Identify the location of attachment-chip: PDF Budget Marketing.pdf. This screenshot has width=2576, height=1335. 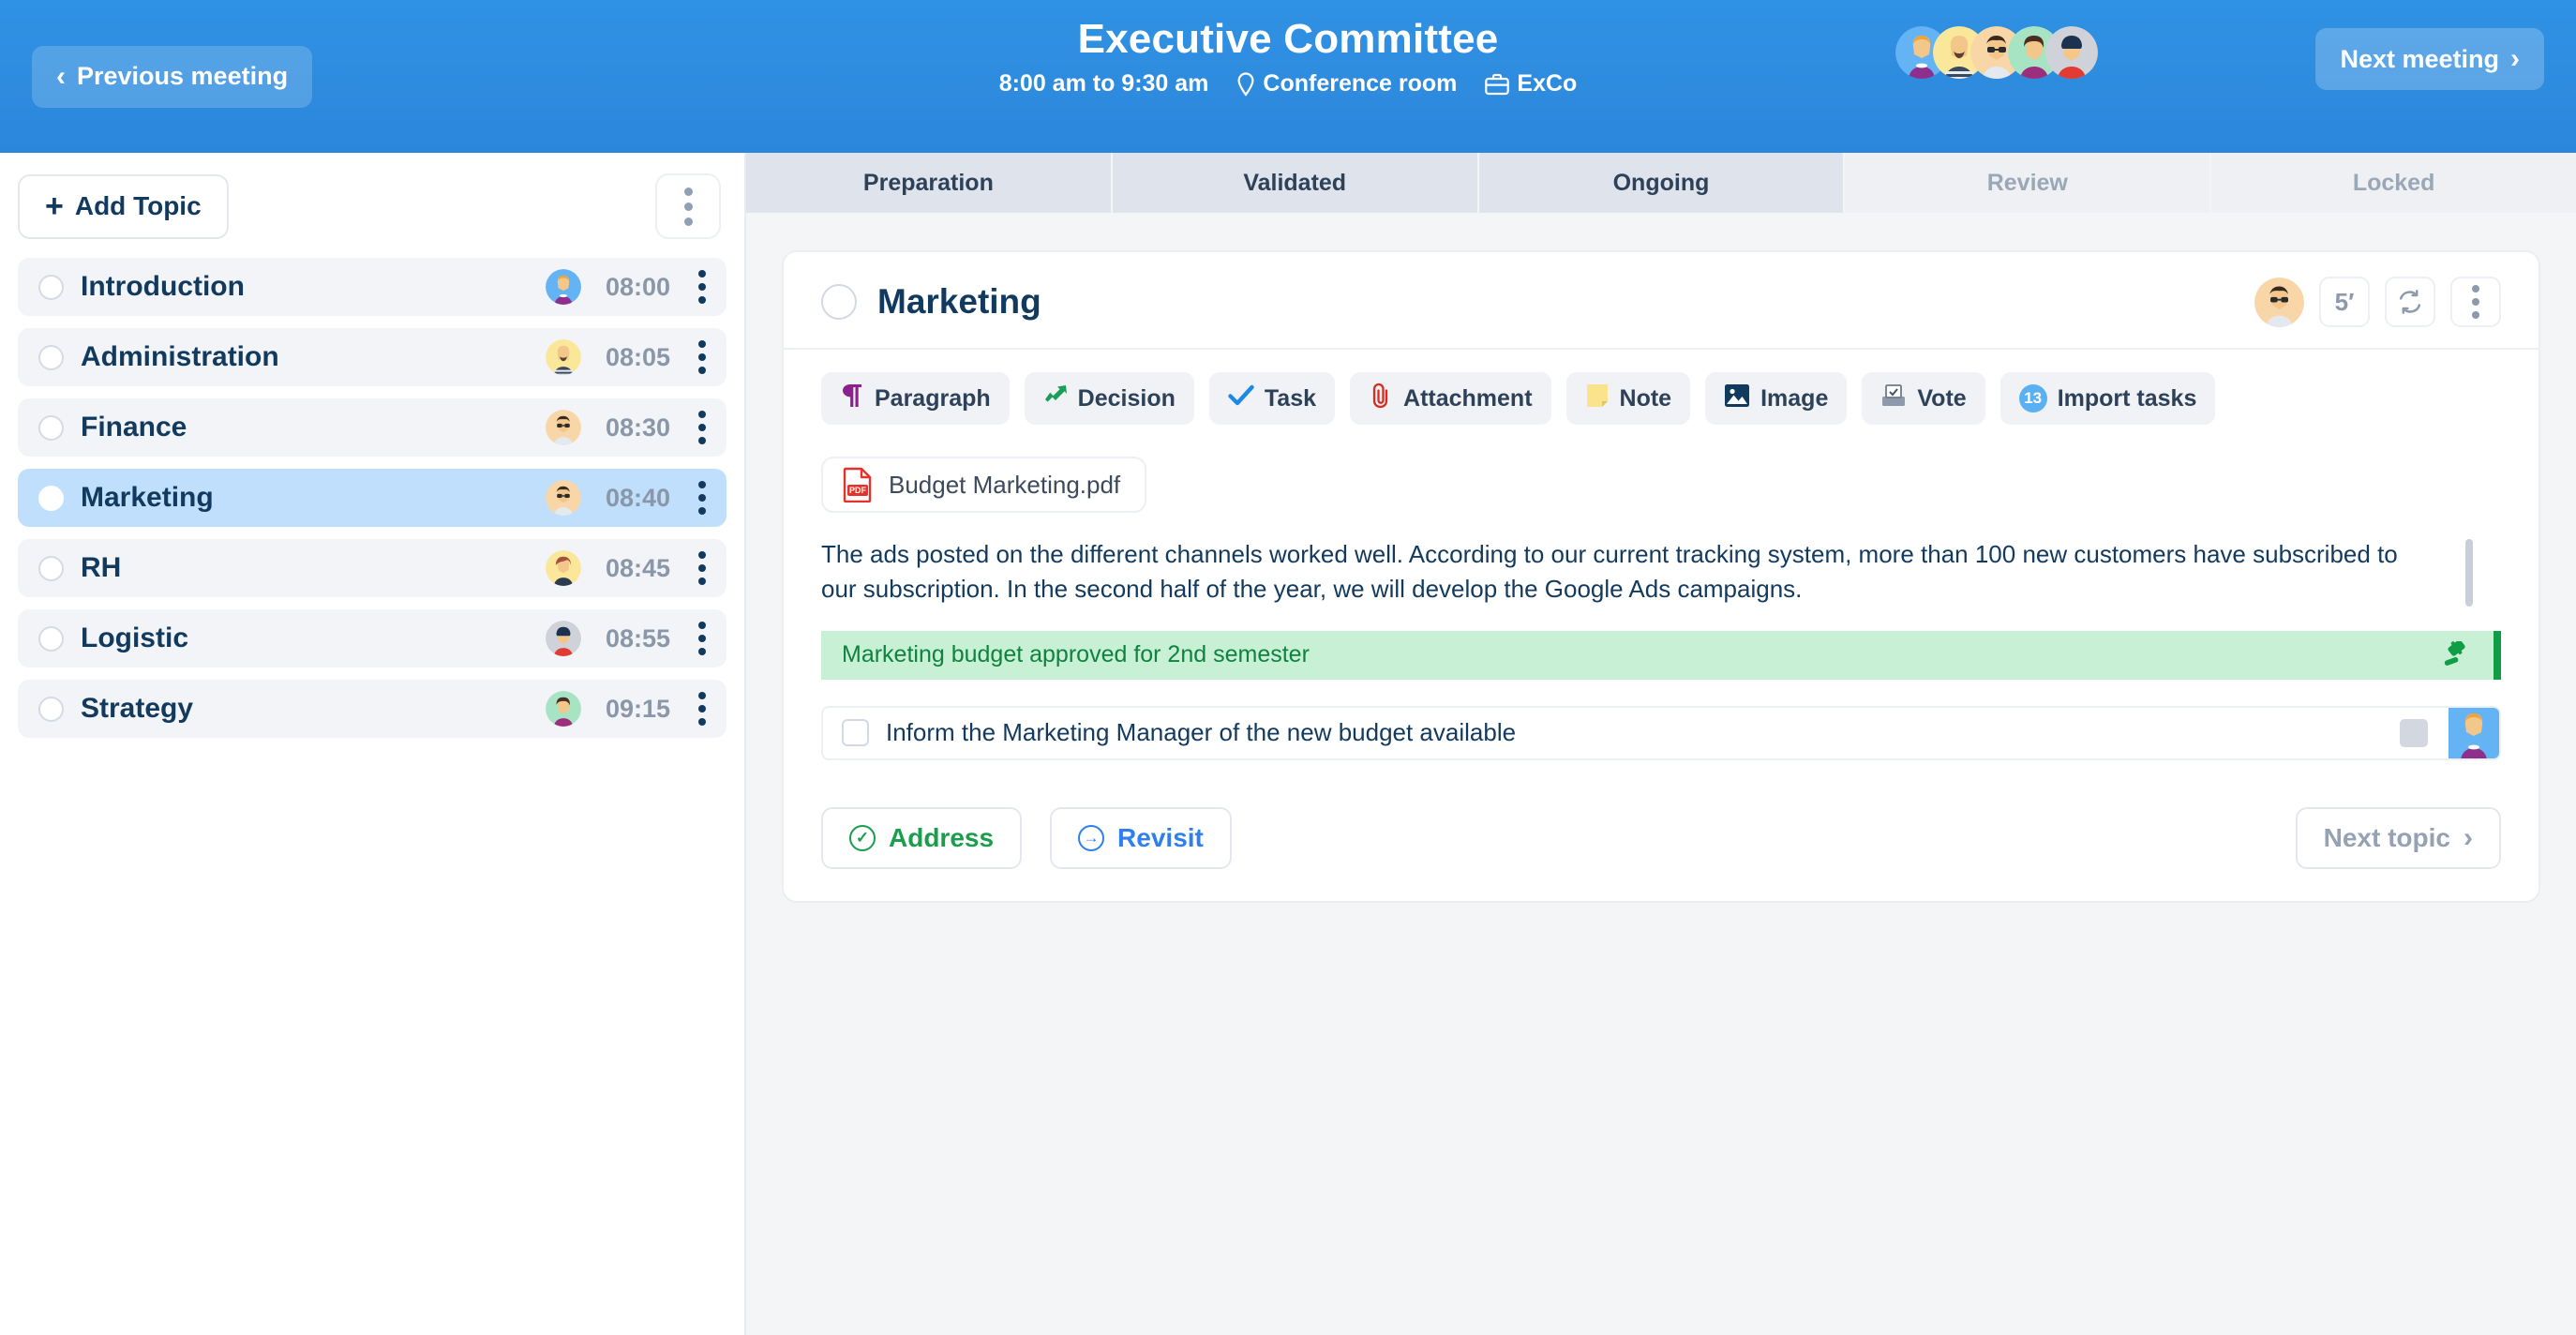
(984, 485).